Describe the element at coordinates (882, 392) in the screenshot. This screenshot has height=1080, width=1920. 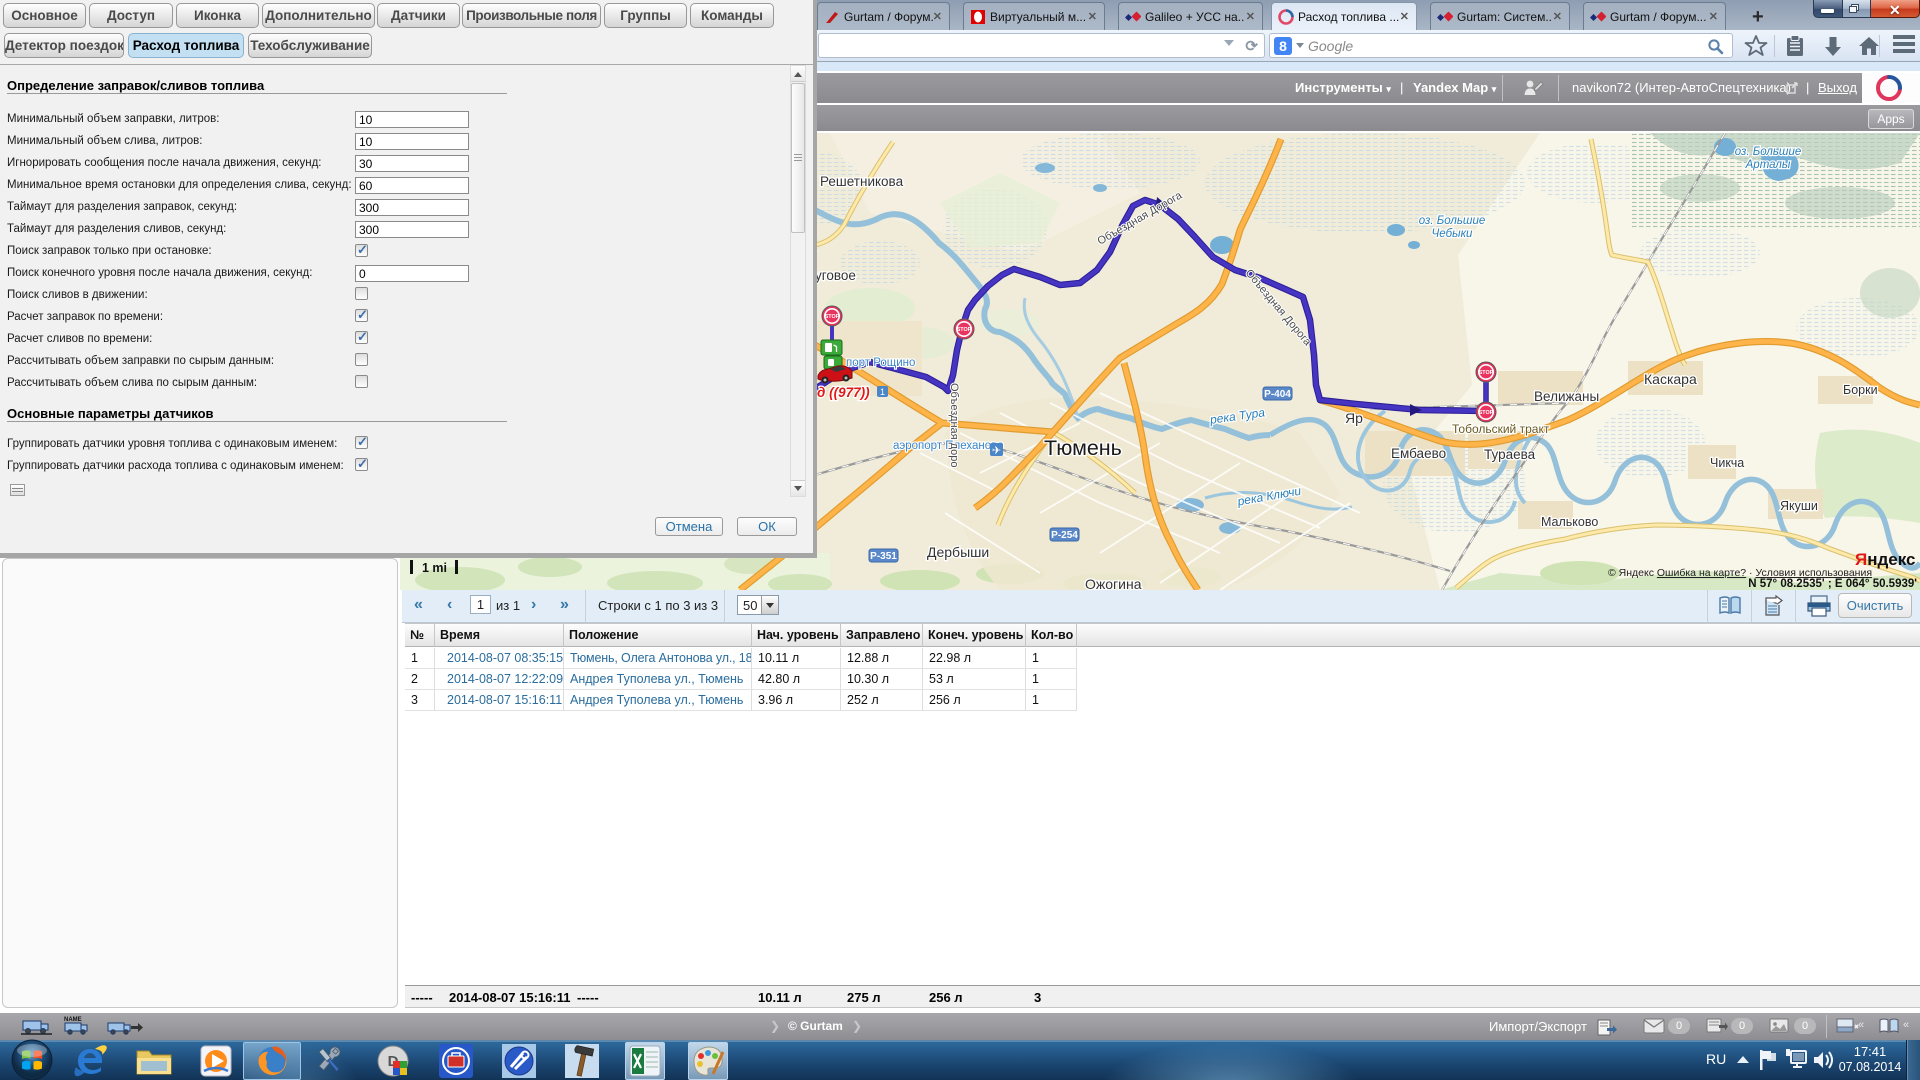
I see `svg-text: 1` at that location.